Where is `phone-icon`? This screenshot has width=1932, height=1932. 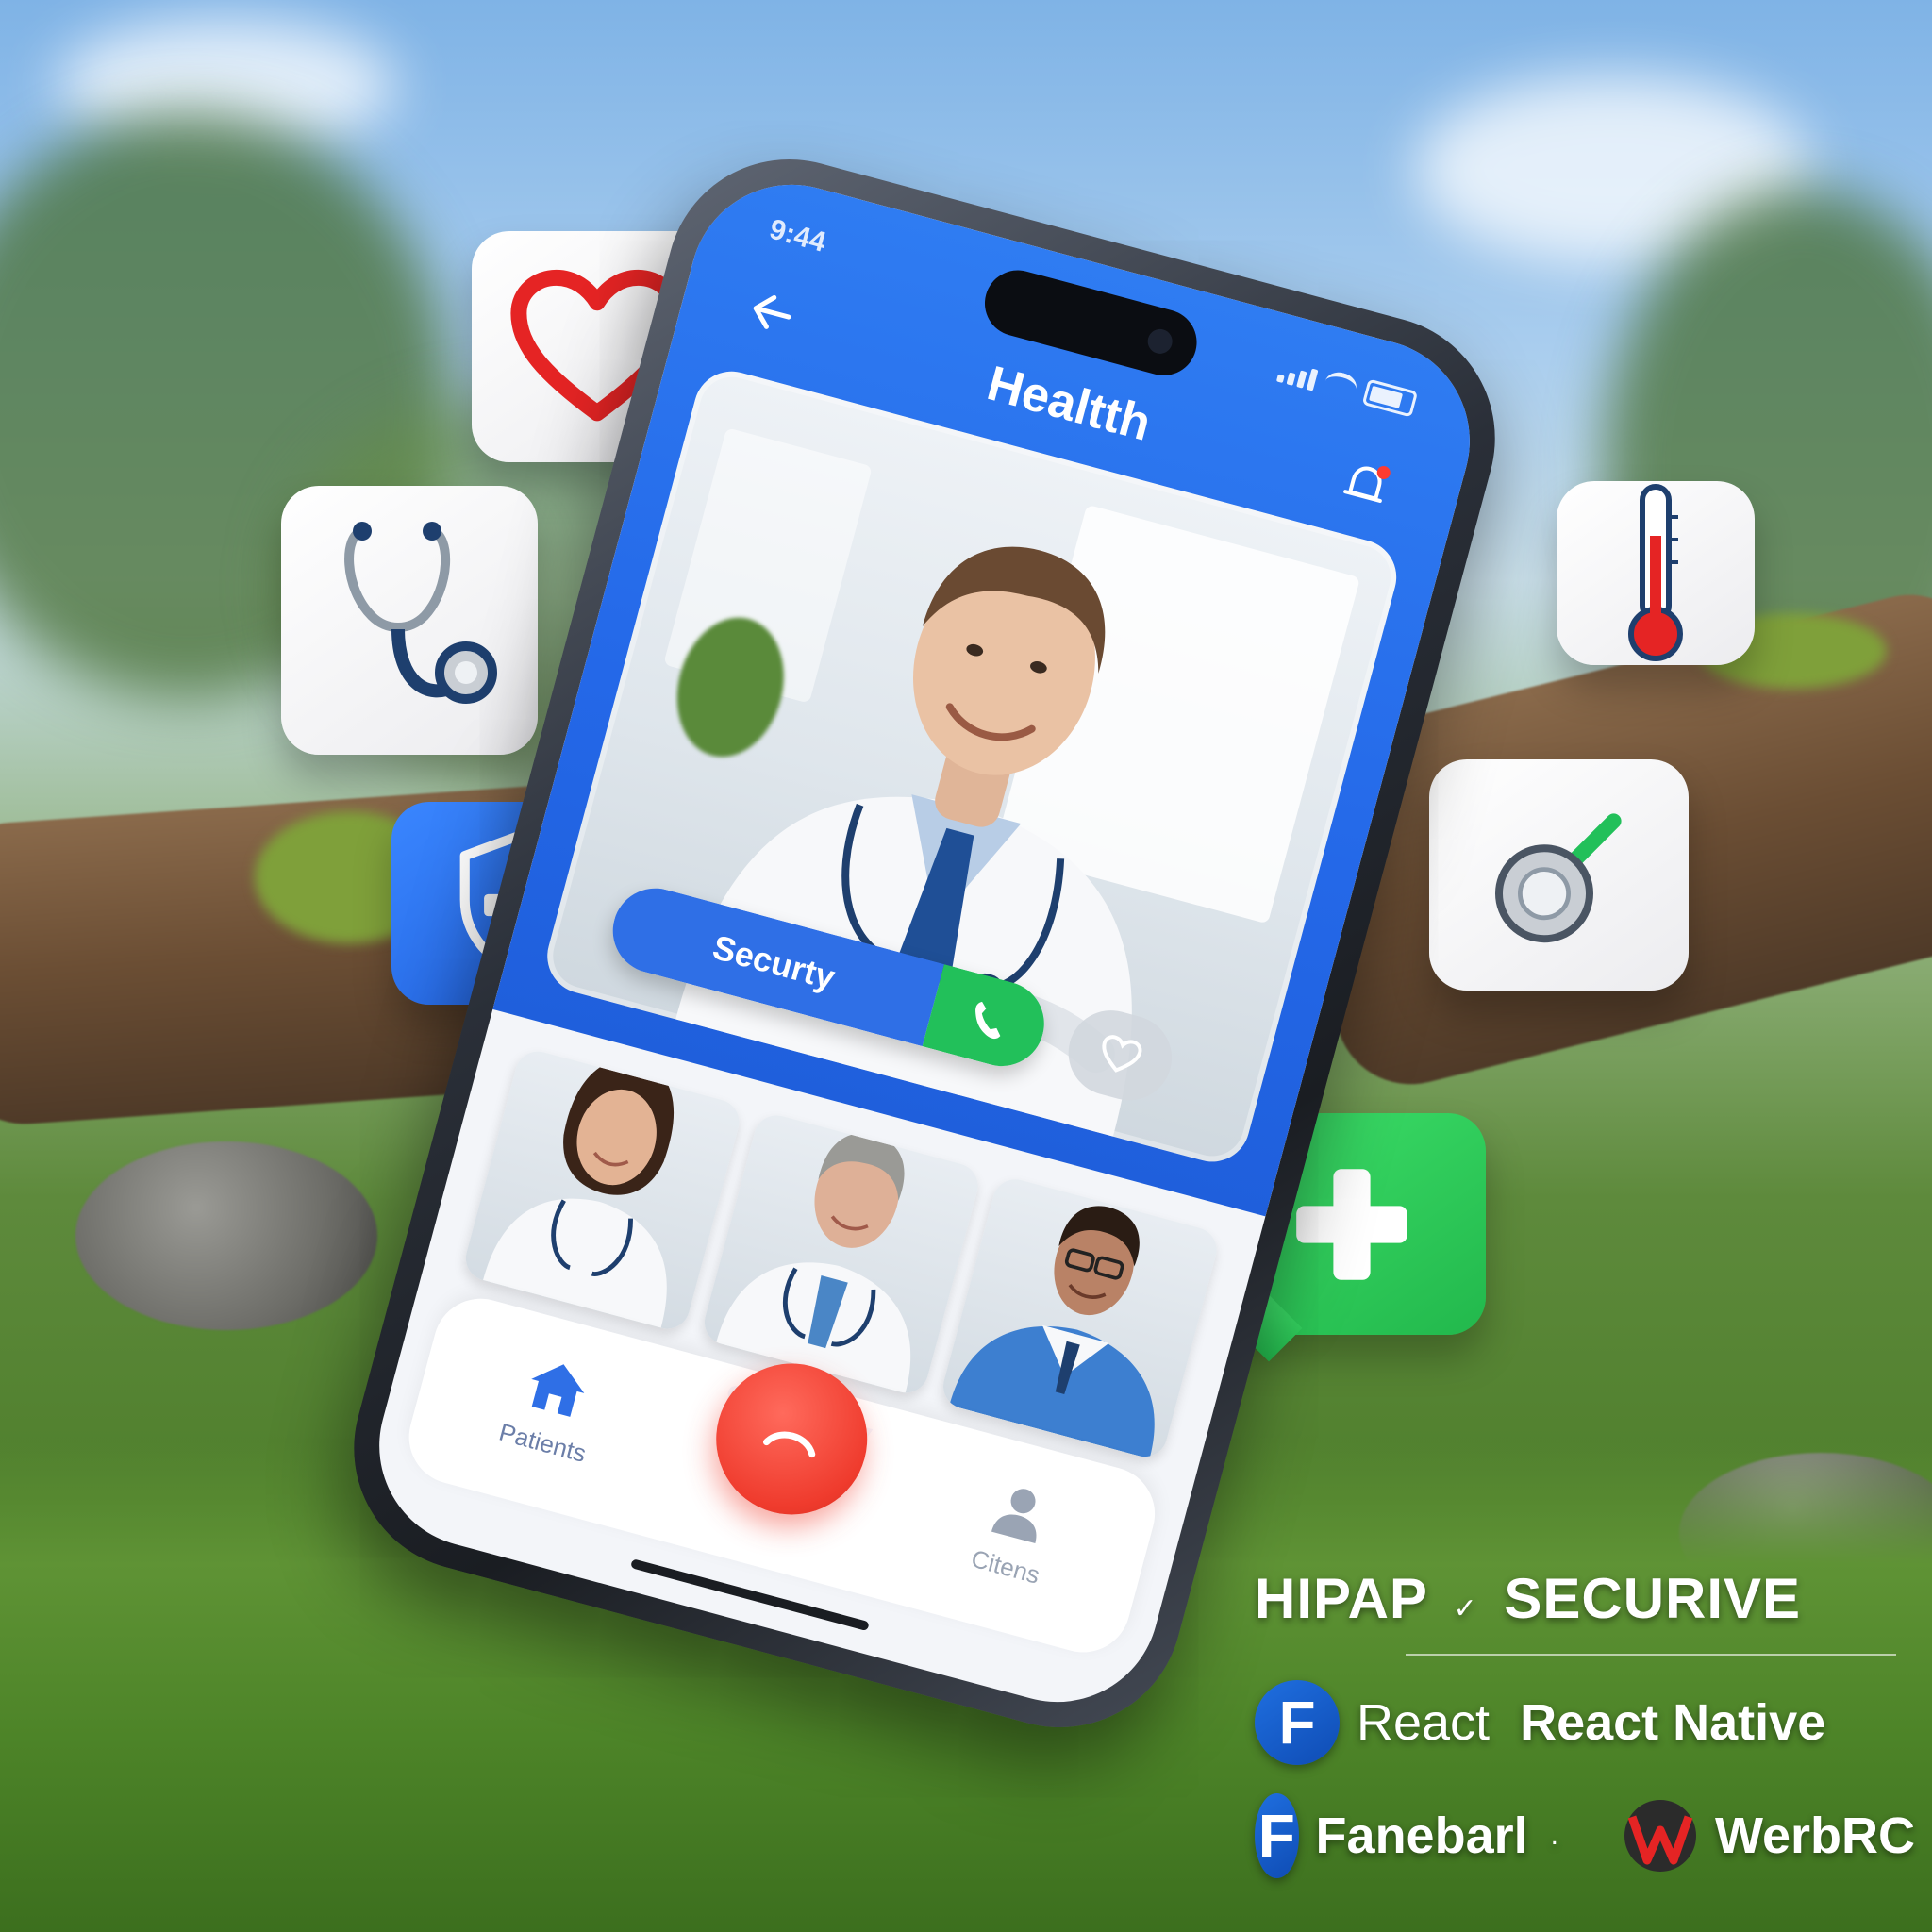
phone-icon is located at coordinates (988, 1021).